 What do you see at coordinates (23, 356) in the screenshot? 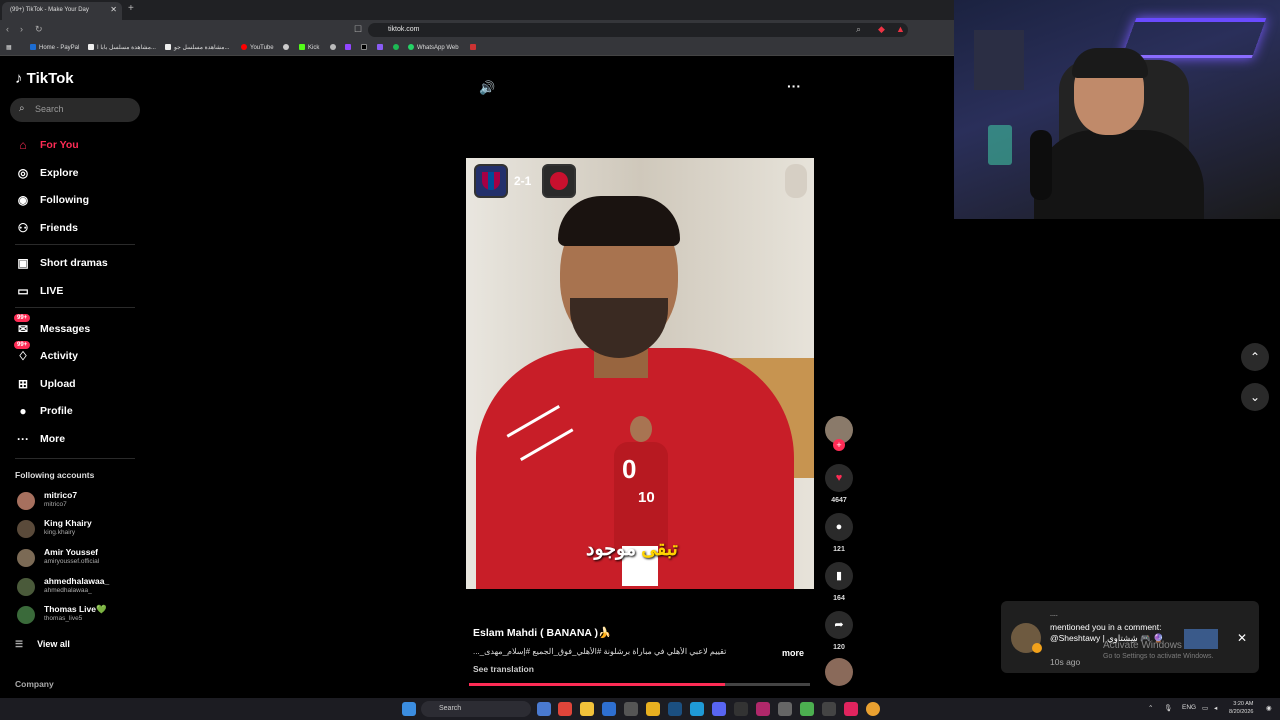
I see `bell-icon: ♢` at bounding box center [23, 356].